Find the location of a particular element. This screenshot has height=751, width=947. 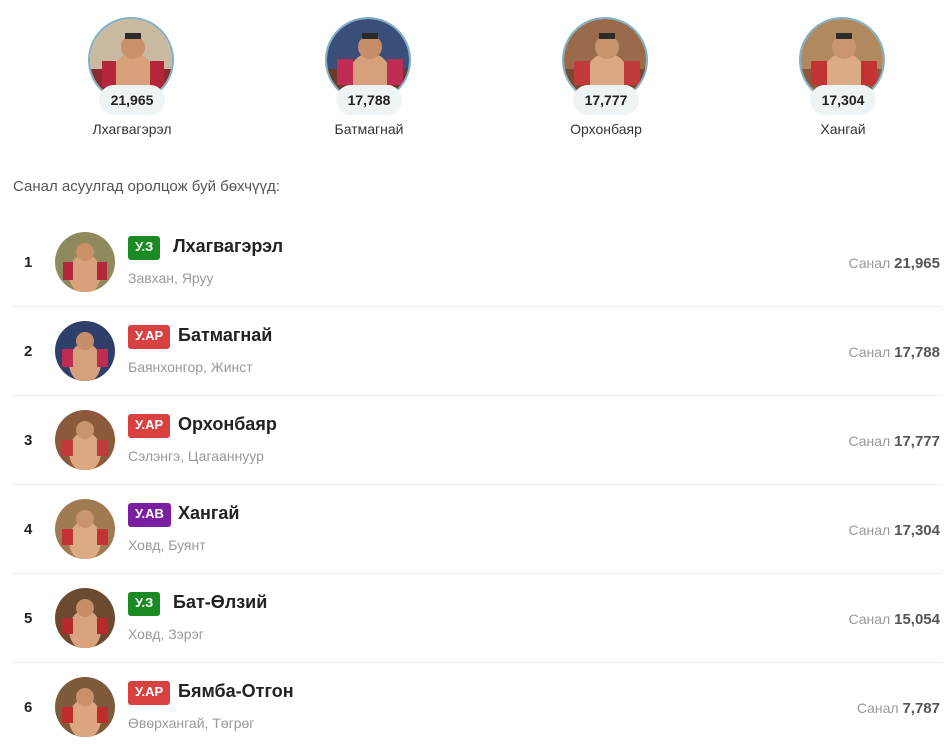

vote-count: Санал 15,054 is located at coordinates (894, 619).